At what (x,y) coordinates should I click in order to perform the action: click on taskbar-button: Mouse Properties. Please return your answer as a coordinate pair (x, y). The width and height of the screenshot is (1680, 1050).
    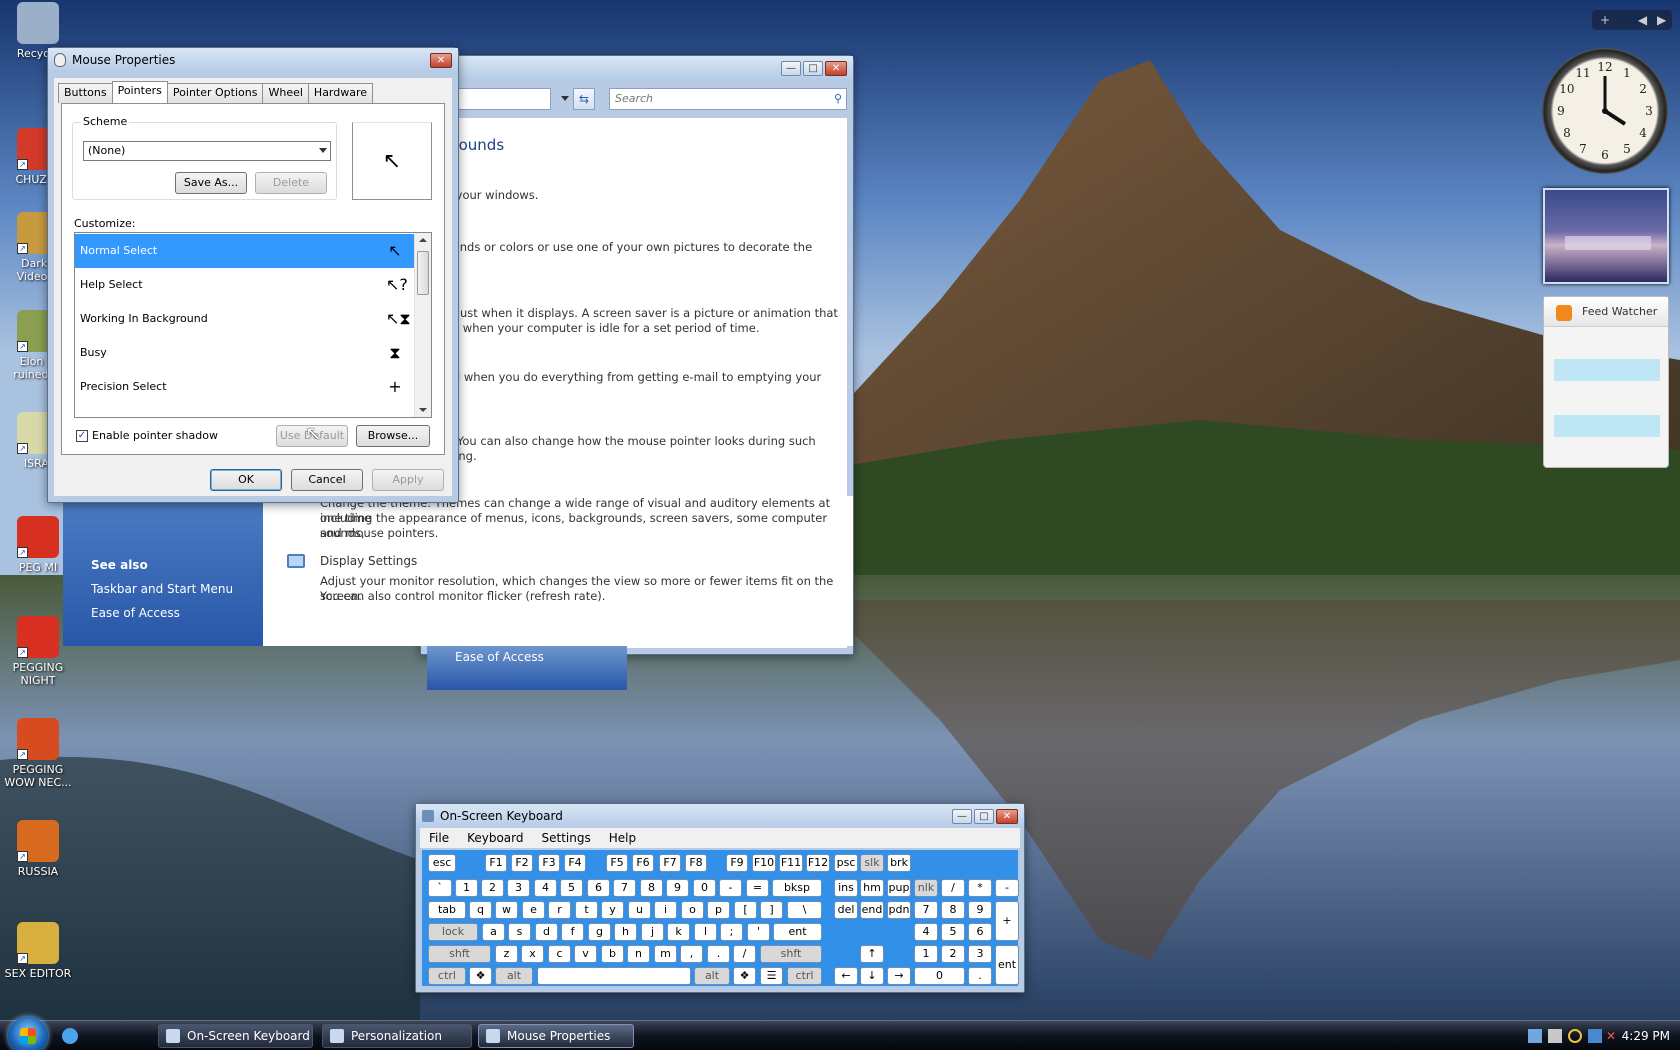
    Looking at the image, I should click on (556, 1036).